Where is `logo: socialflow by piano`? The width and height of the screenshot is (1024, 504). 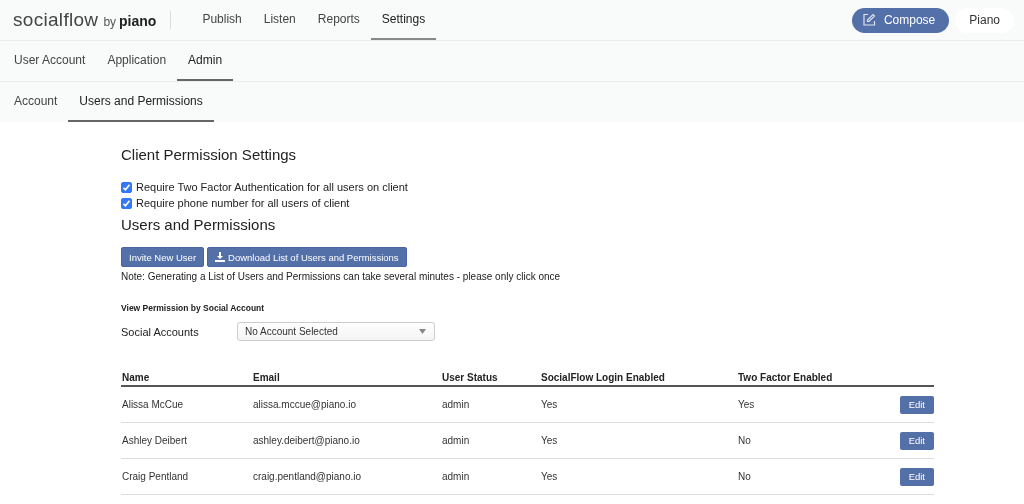 logo: socialflow by piano is located at coordinates (85, 20).